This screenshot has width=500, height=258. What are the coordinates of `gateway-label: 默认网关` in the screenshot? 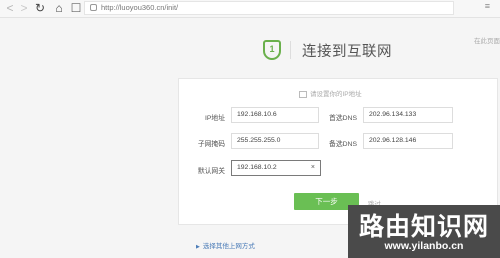 It's located at (211, 171).